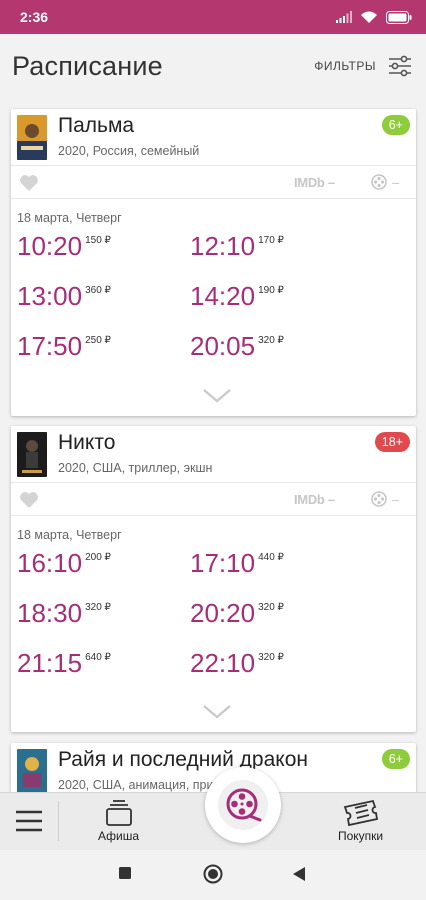  I want to click on showtime-time: 18:30, so click(50, 613).